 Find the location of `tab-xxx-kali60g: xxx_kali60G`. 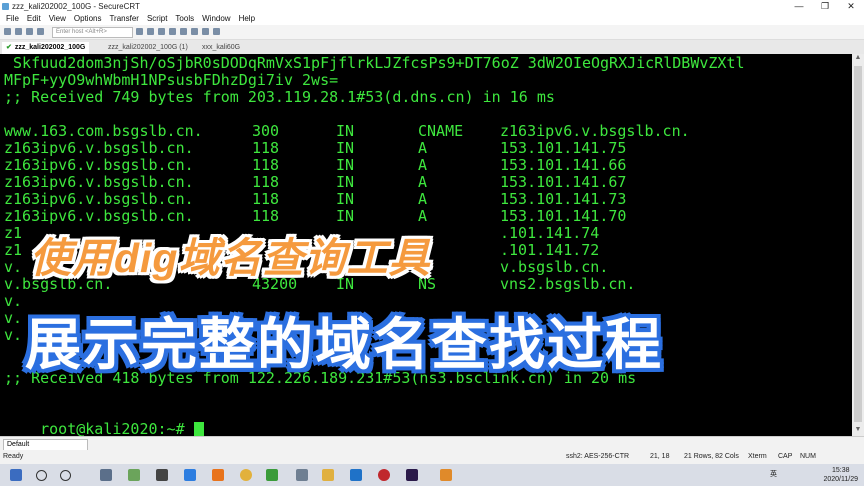

tab-xxx-kali60g: xxx_kali60G is located at coordinates (221, 48).